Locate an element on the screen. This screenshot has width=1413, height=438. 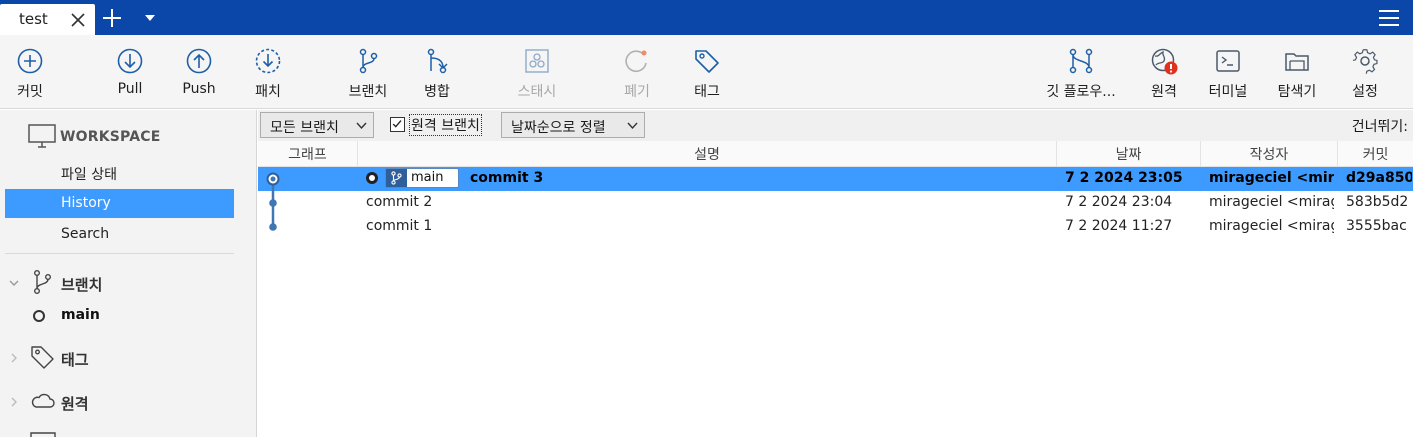
commit-description: commit 3 is located at coordinates (507, 178).